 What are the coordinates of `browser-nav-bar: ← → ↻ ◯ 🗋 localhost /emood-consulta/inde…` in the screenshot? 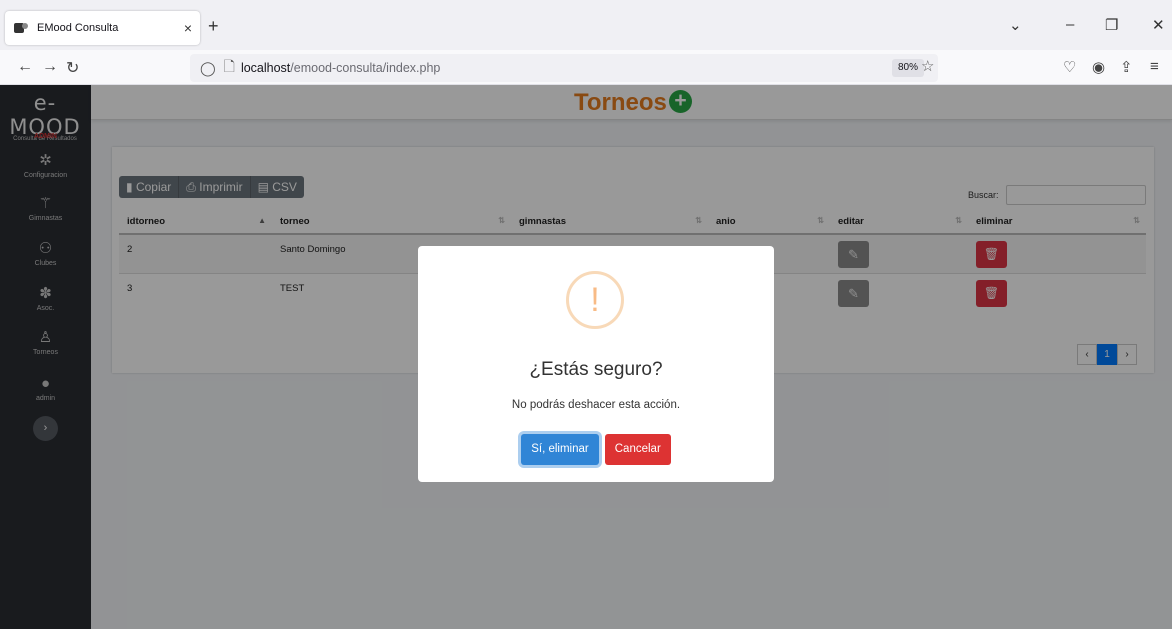 It's located at (586, 67).